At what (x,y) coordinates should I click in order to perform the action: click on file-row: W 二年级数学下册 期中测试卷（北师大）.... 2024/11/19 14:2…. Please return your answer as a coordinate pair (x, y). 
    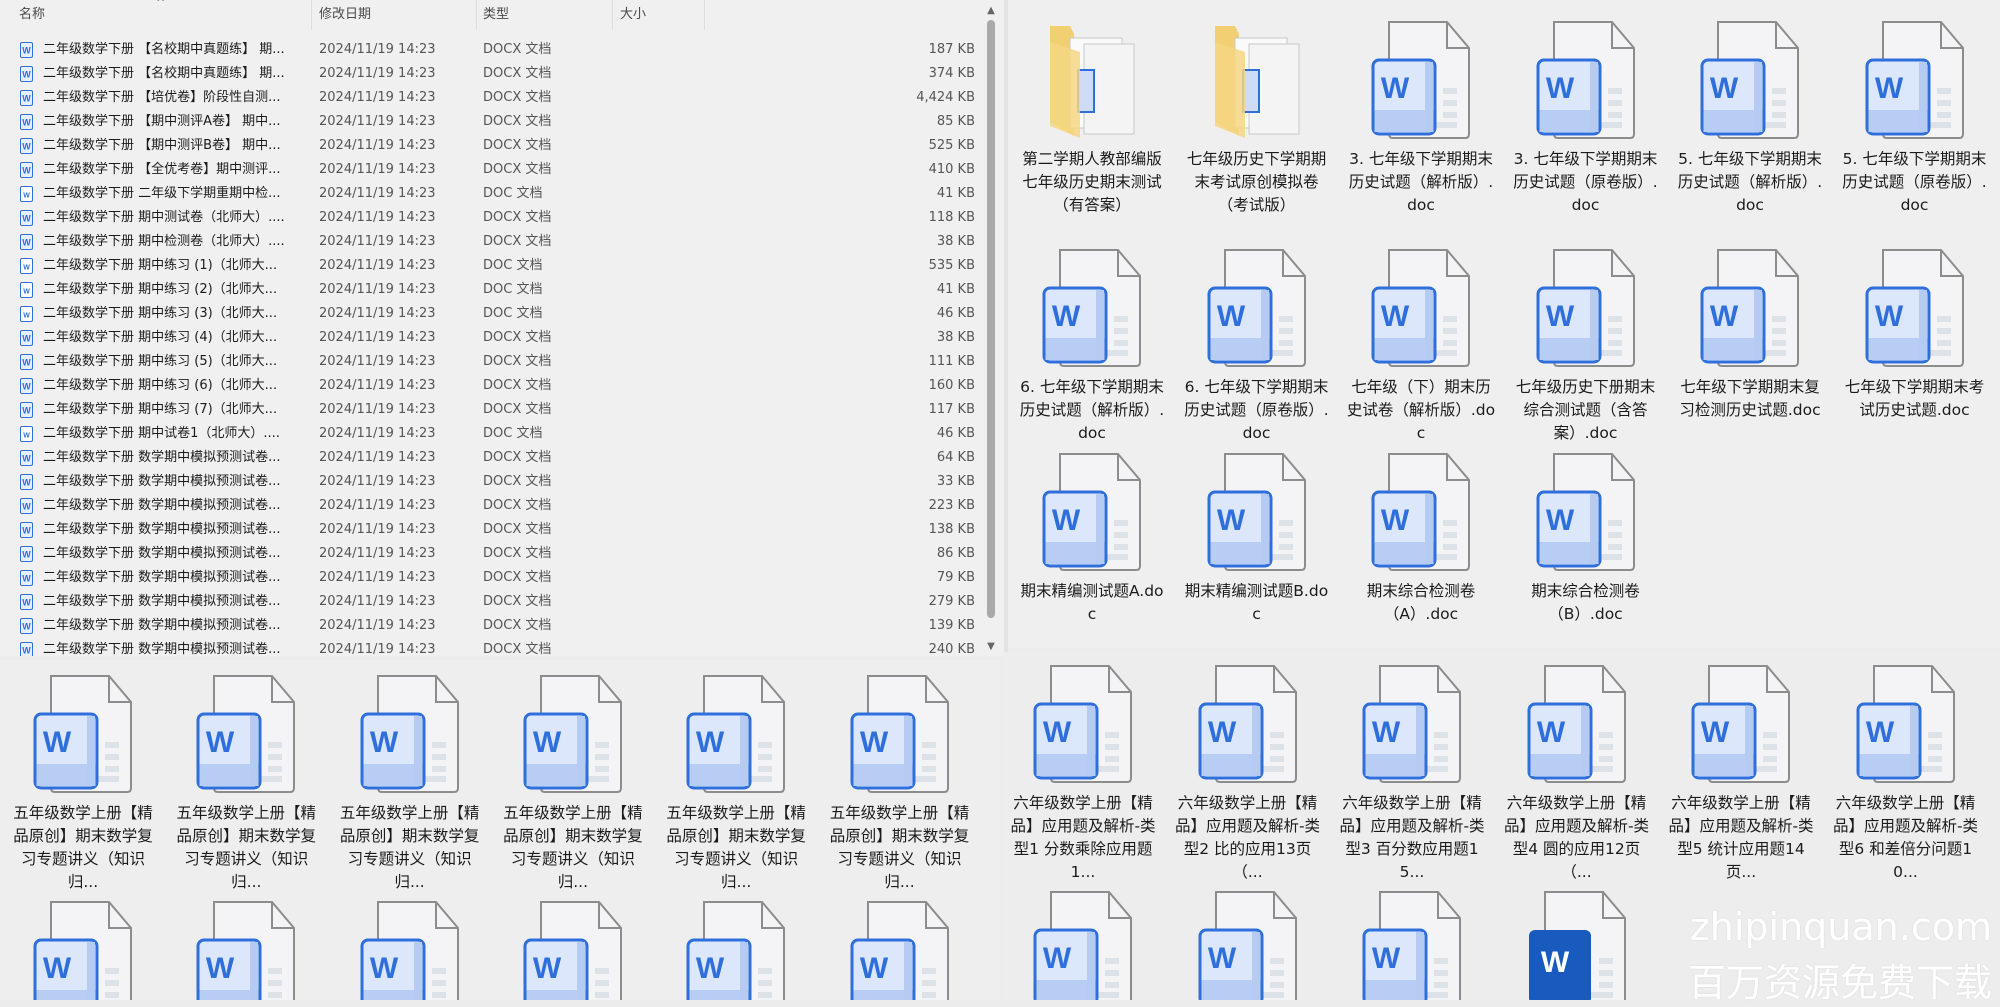
    Looking at the image, I should click on (487, 218).